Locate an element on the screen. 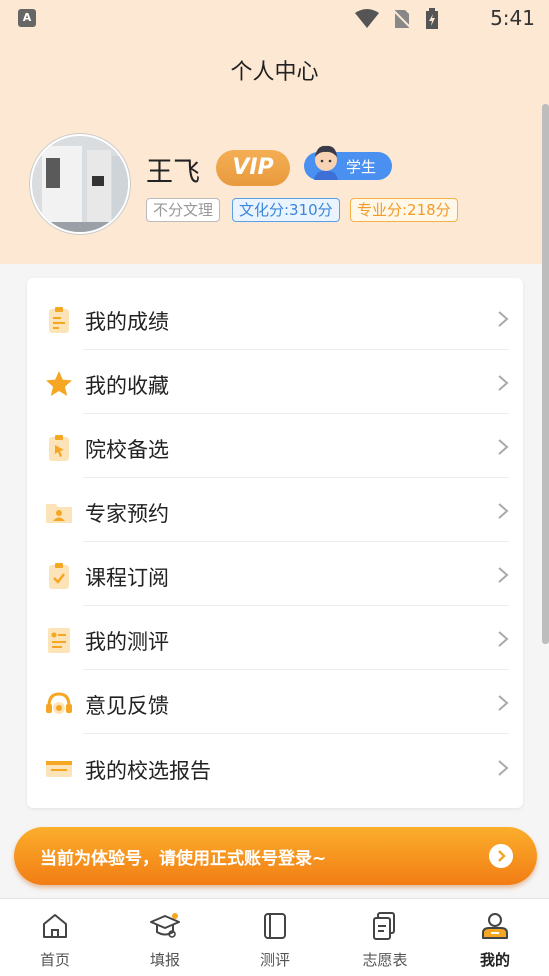 The width and height of the screenshot is (549, 976). page-title: 个人中心 is located at coordinates (274, 72).